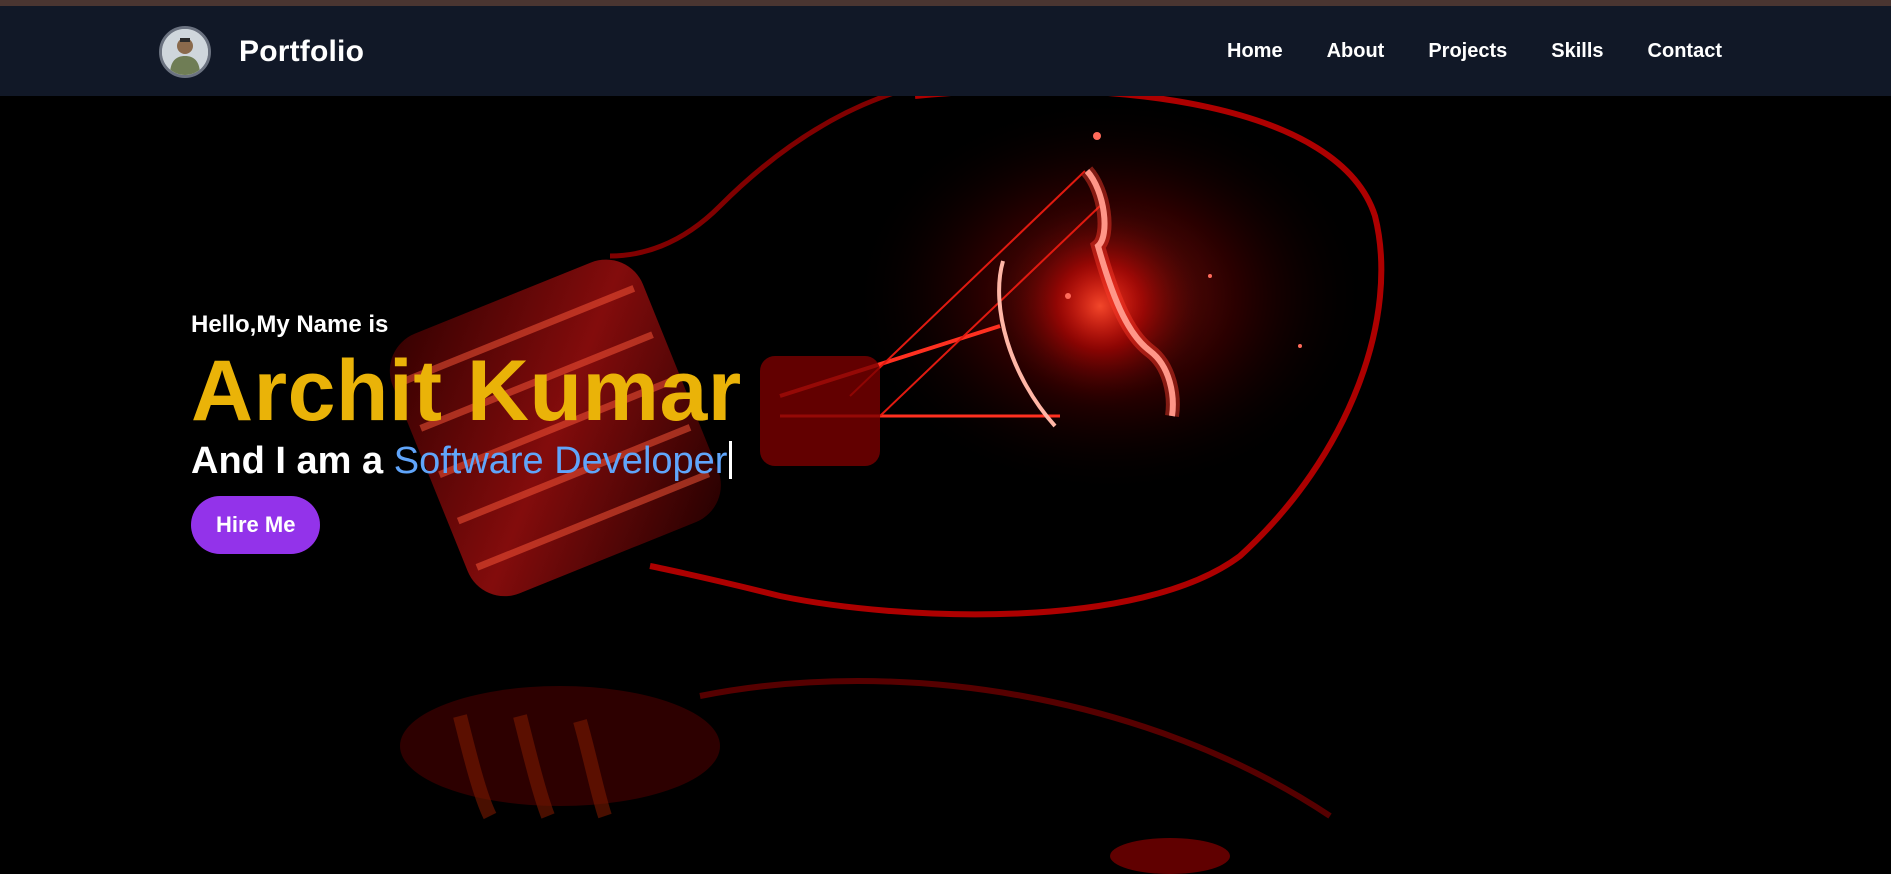 The image size is (1891, 874). What do you see at coordinates (1577, 51) in the screenshot?
I see `nav-skills-link: Skills` at bounding box center [1577, 51].